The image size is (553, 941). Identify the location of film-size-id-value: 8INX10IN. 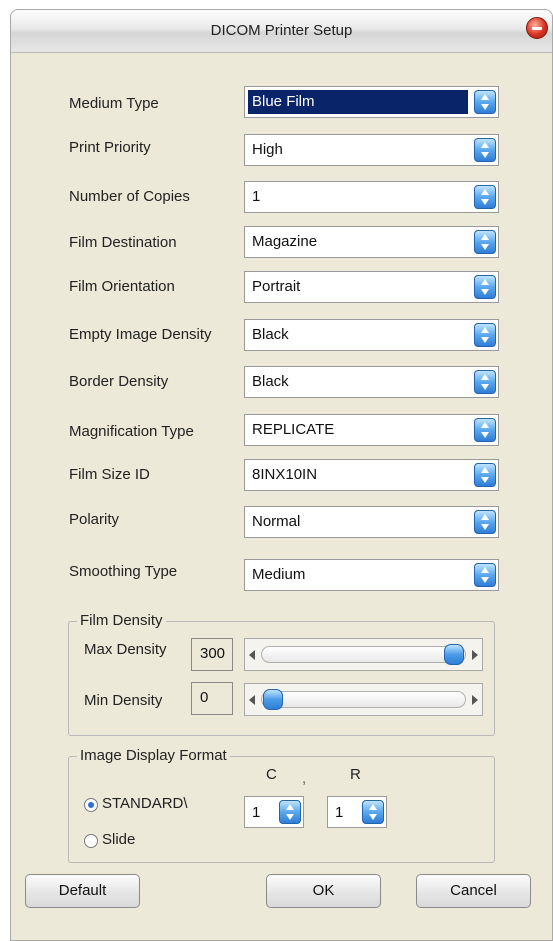
(285, 474).